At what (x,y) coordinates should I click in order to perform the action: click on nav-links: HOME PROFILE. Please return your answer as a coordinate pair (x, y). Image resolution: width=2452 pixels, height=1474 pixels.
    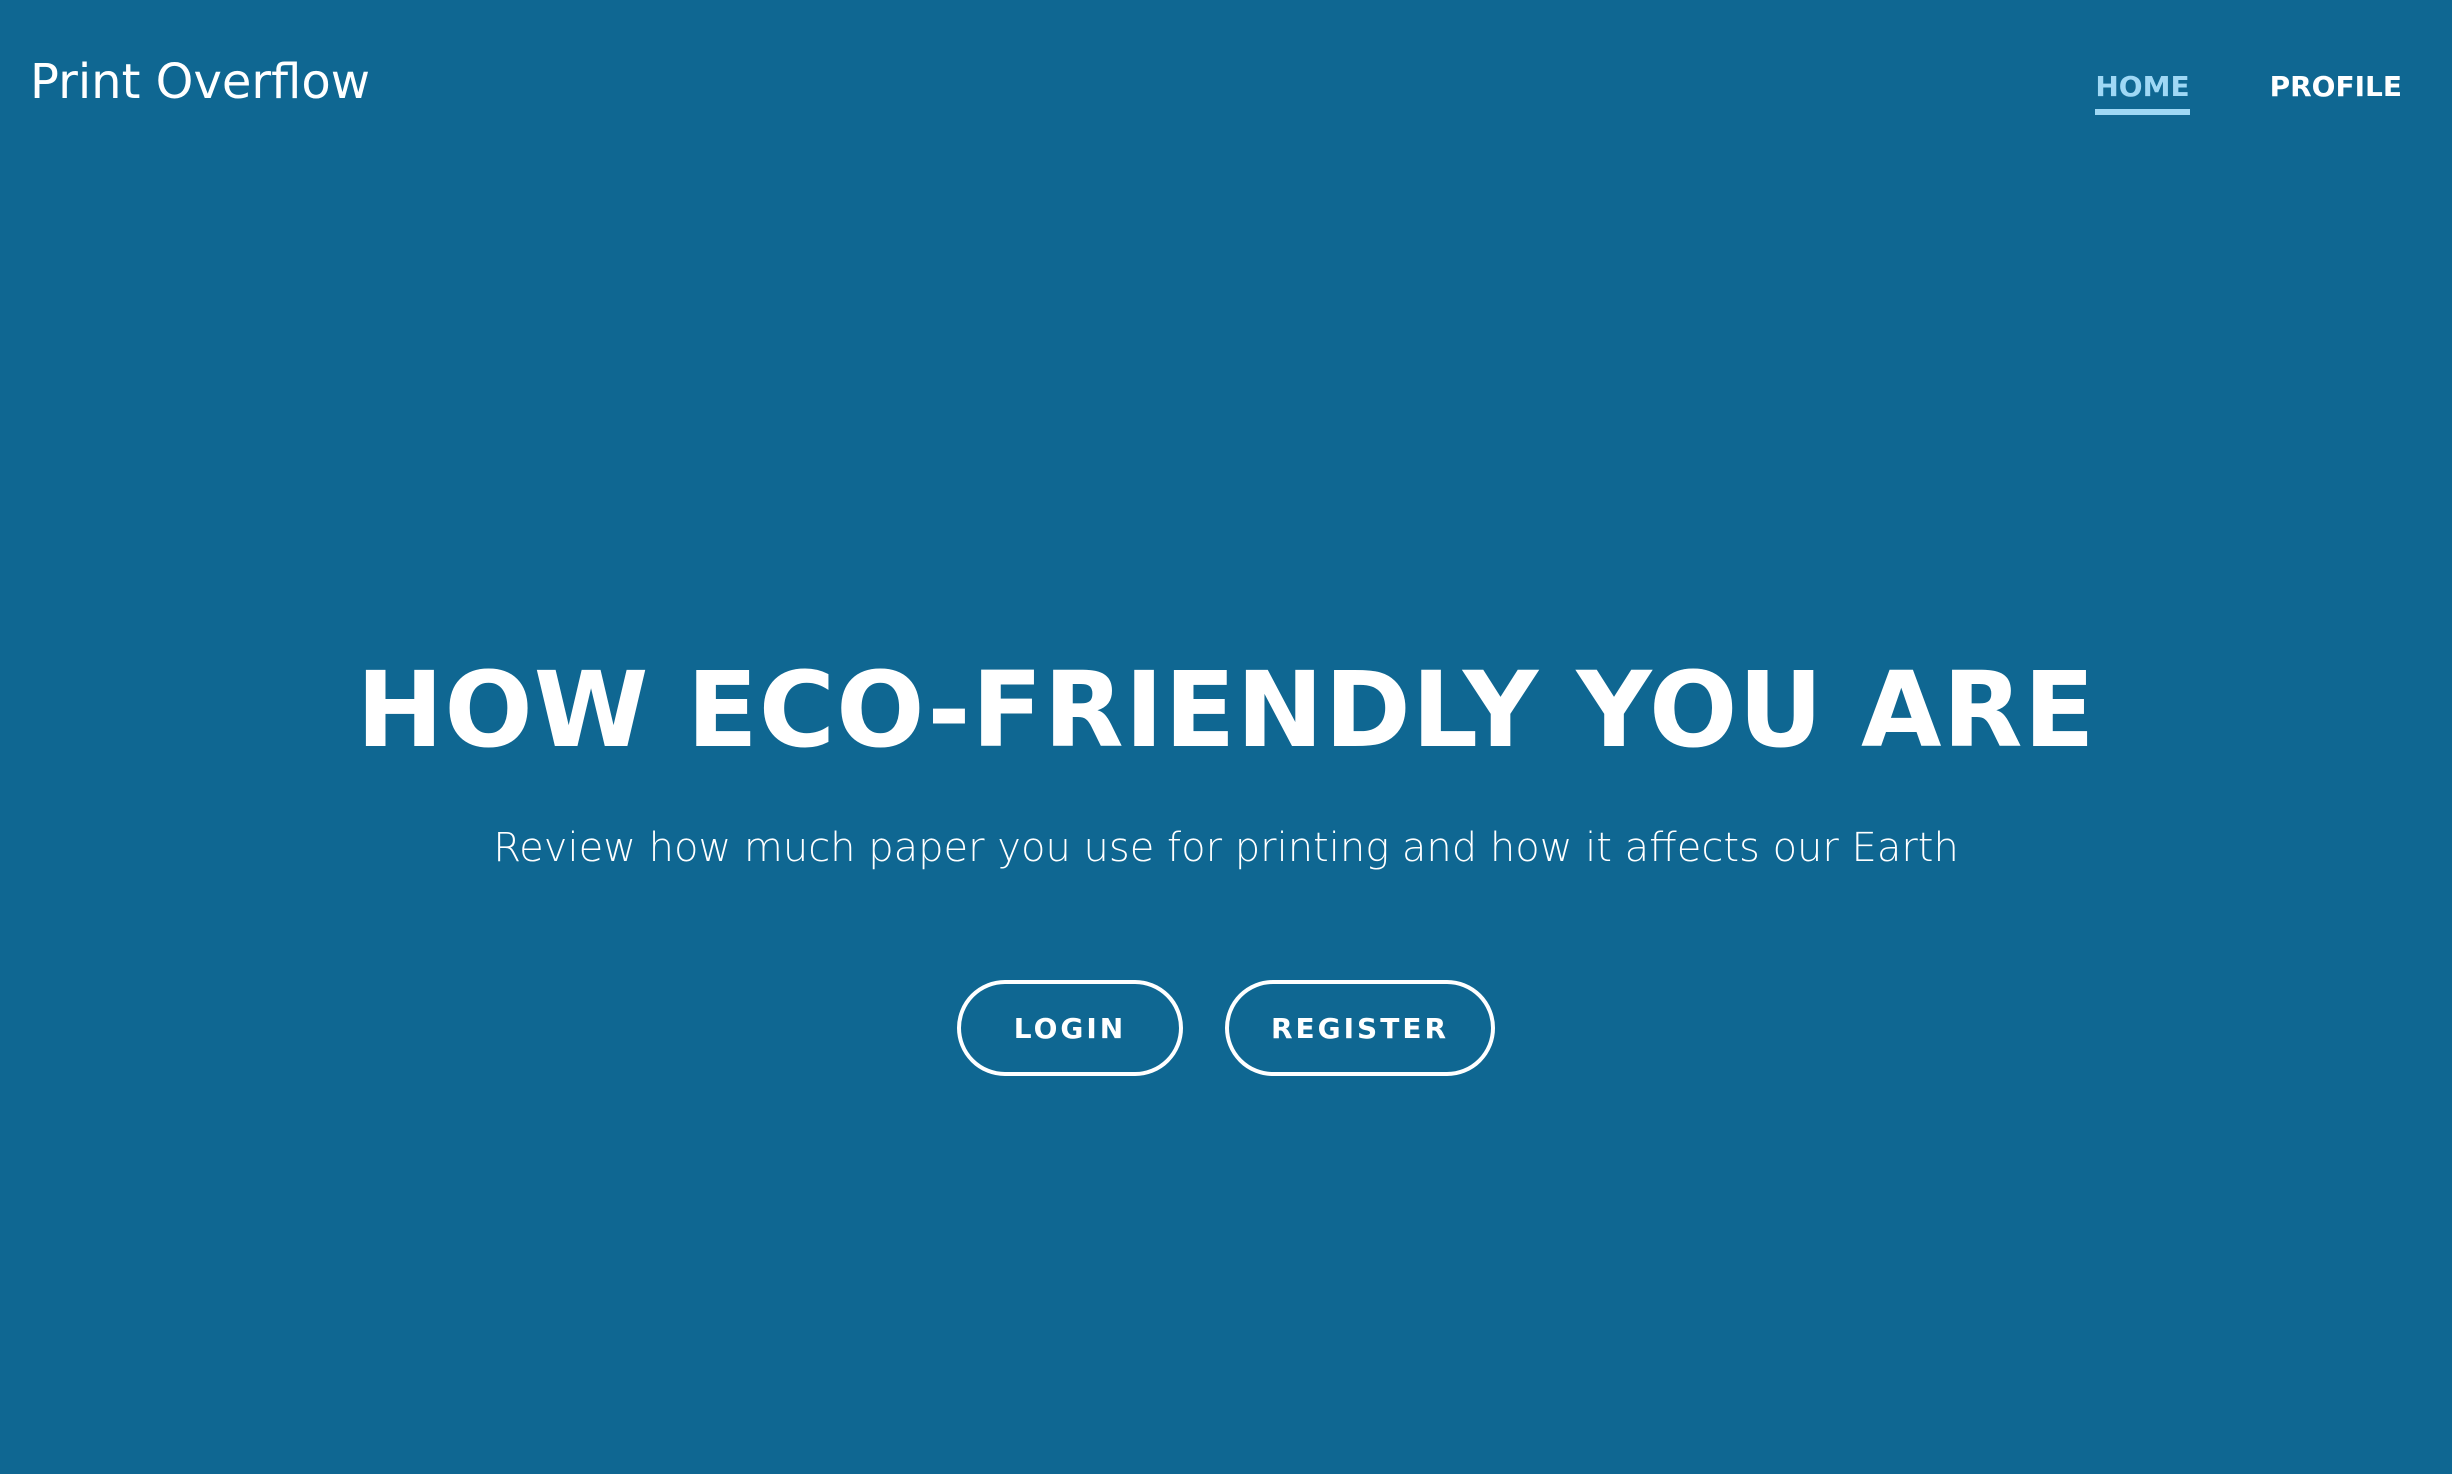
    Looking at the image, I should click on (2248, 92).